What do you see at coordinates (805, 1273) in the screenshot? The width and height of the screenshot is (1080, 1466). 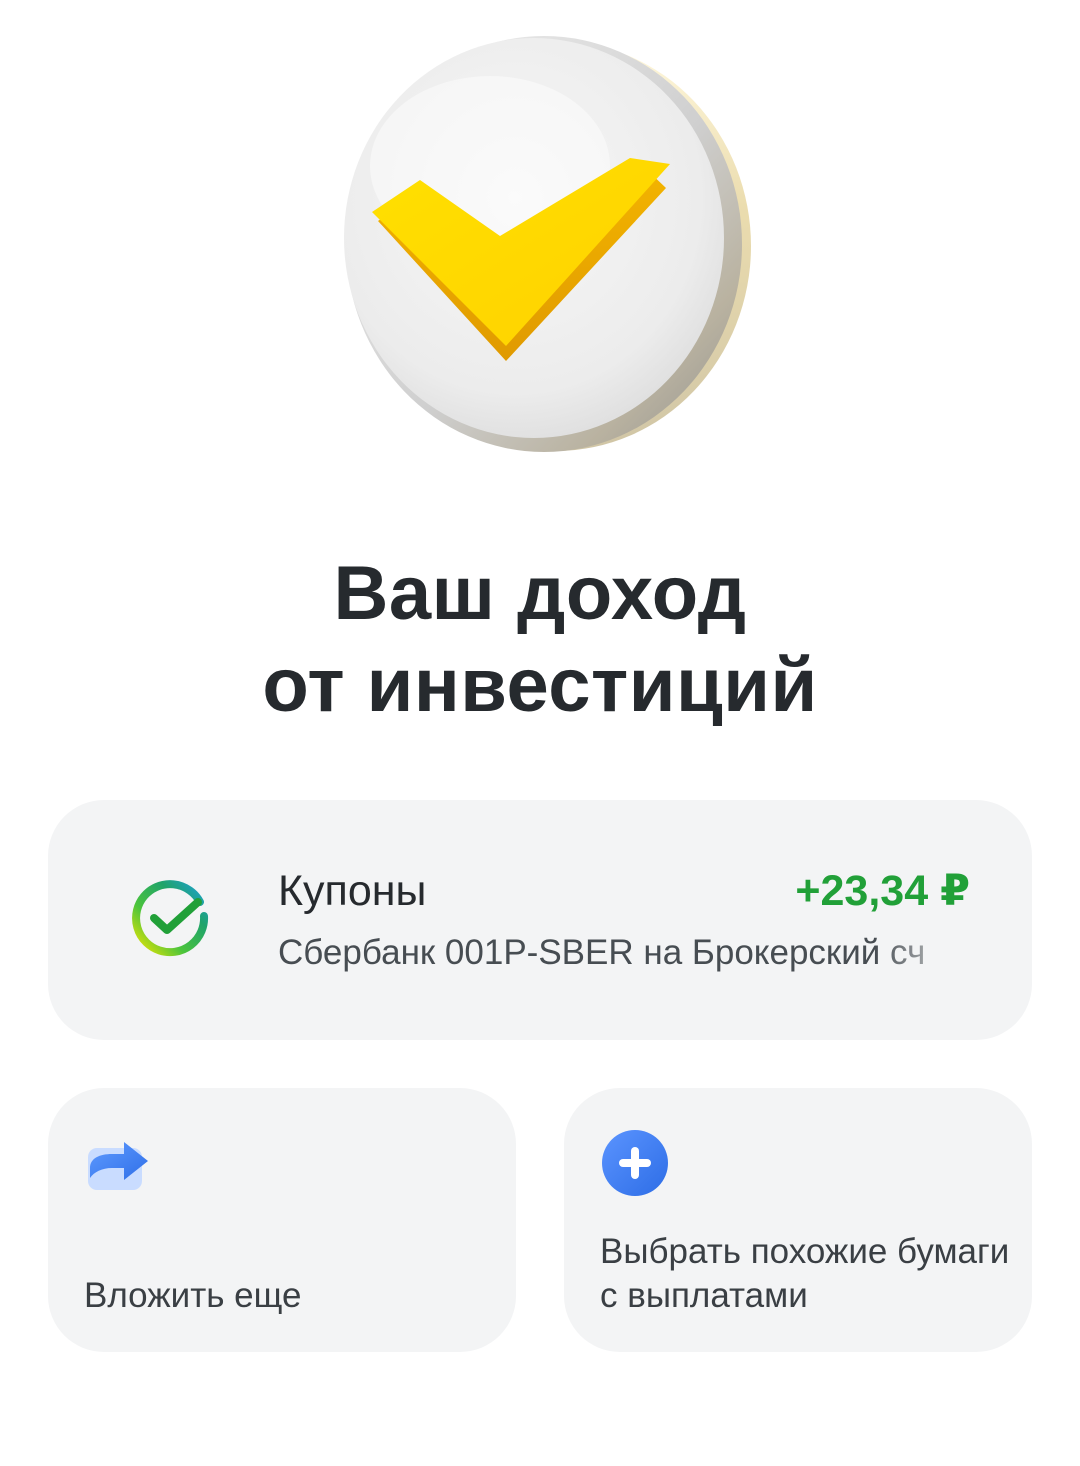 I see `choose-similar-label: Выбрать похожие бумаги с выплатами` at bounding box center [805, 1273].